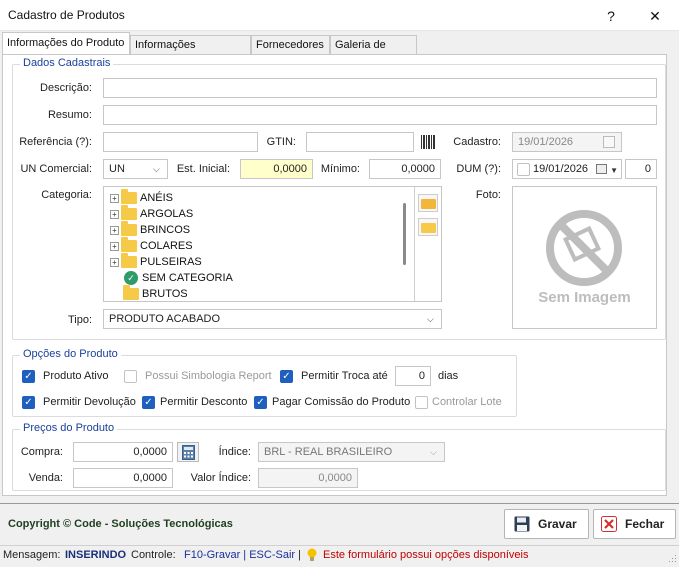 Image resolution: width=679 pixels, height=567 pixels. I want to click on mensagem-value: INSERINDO, so click(96, 555).